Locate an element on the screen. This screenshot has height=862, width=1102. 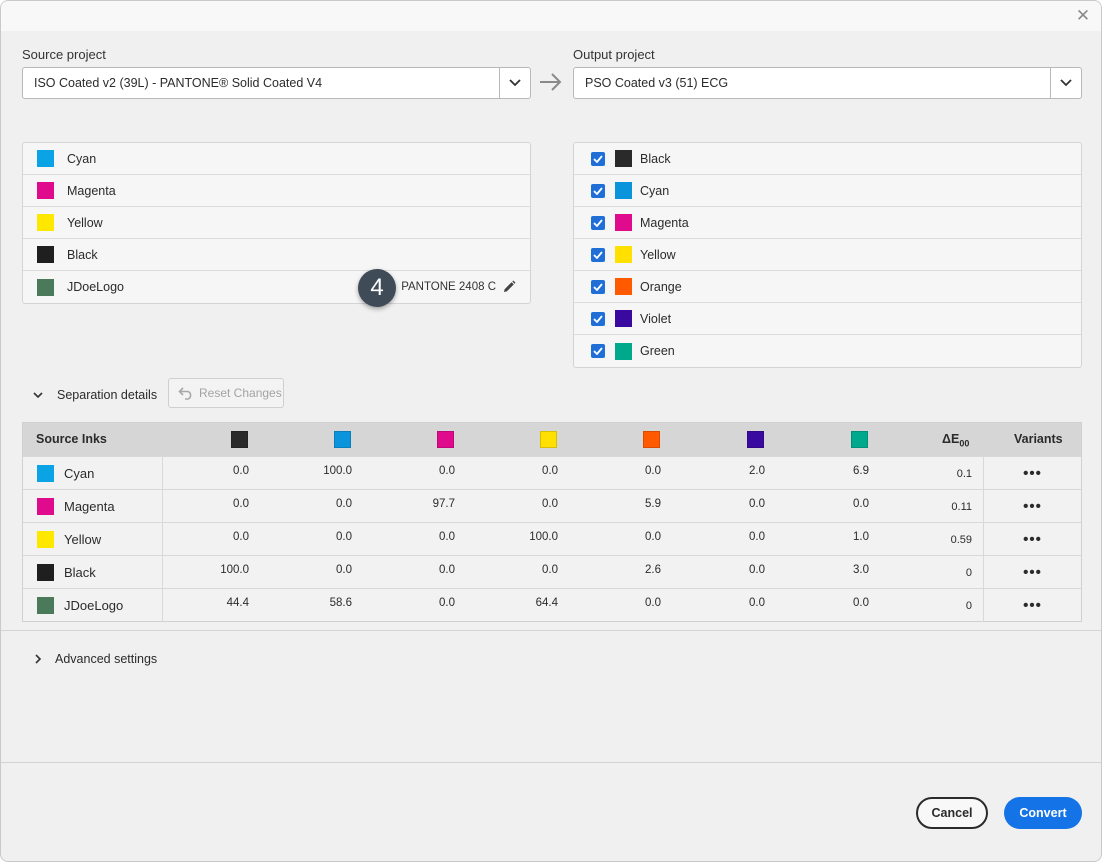
advanced-settings-toggle: Advanced settings is located at coordinates (95, 659).